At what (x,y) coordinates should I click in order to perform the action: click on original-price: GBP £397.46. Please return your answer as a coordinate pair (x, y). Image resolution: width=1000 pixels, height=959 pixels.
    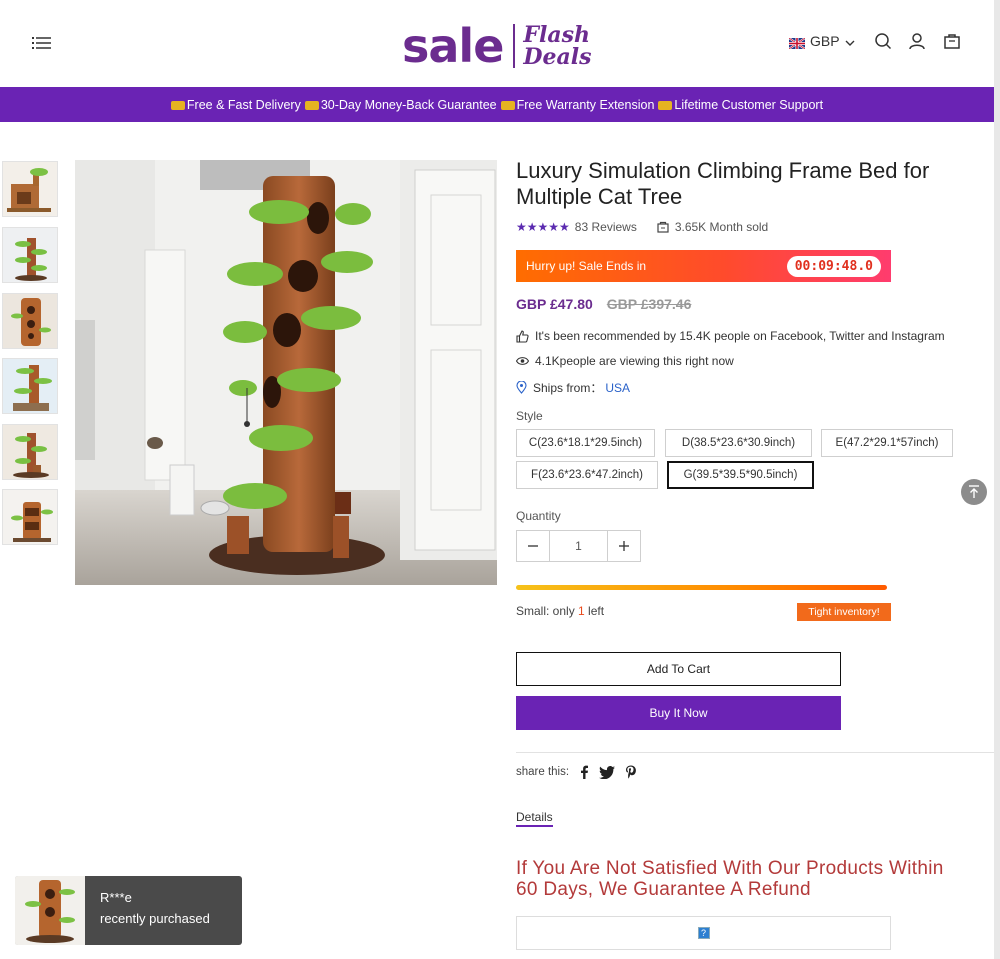
    Looking at the image, I should click on (649, 304).